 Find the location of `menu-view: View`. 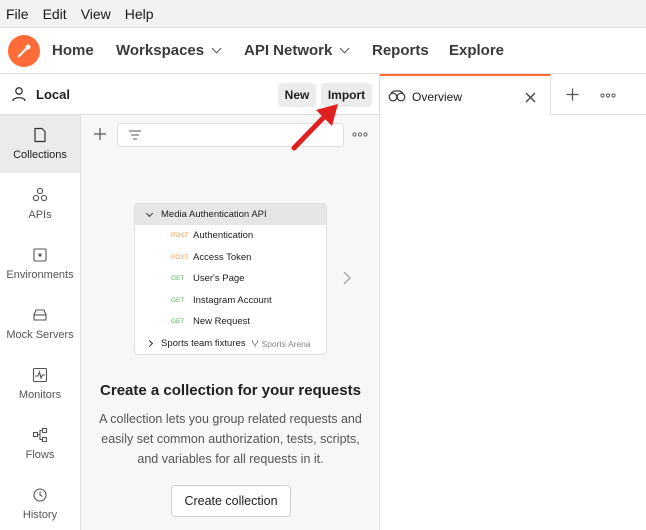

menu-view: View is located at coordinates (96, 14).